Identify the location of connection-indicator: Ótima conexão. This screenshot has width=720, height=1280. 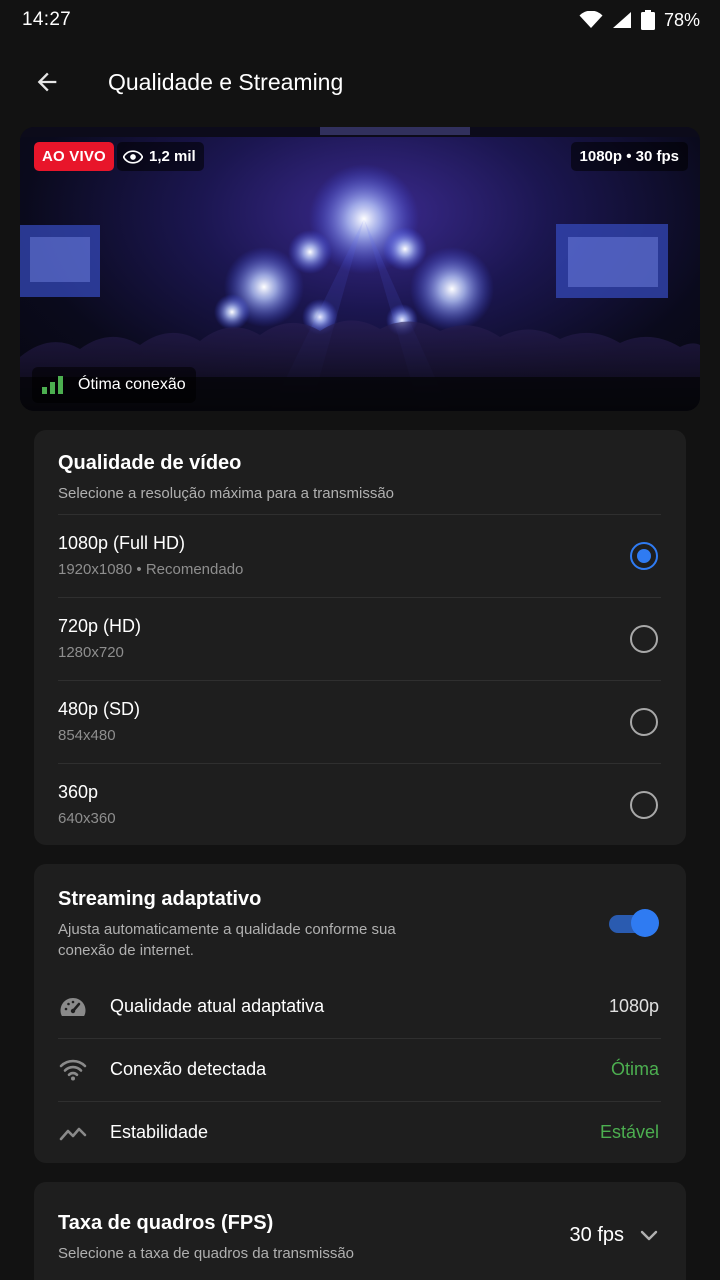
(114, 385).